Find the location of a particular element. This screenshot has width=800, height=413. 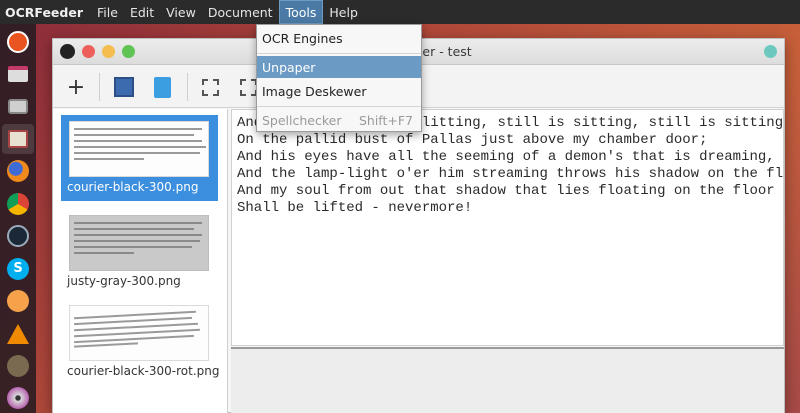

bottom-pane is located at coordinates (507, 380).